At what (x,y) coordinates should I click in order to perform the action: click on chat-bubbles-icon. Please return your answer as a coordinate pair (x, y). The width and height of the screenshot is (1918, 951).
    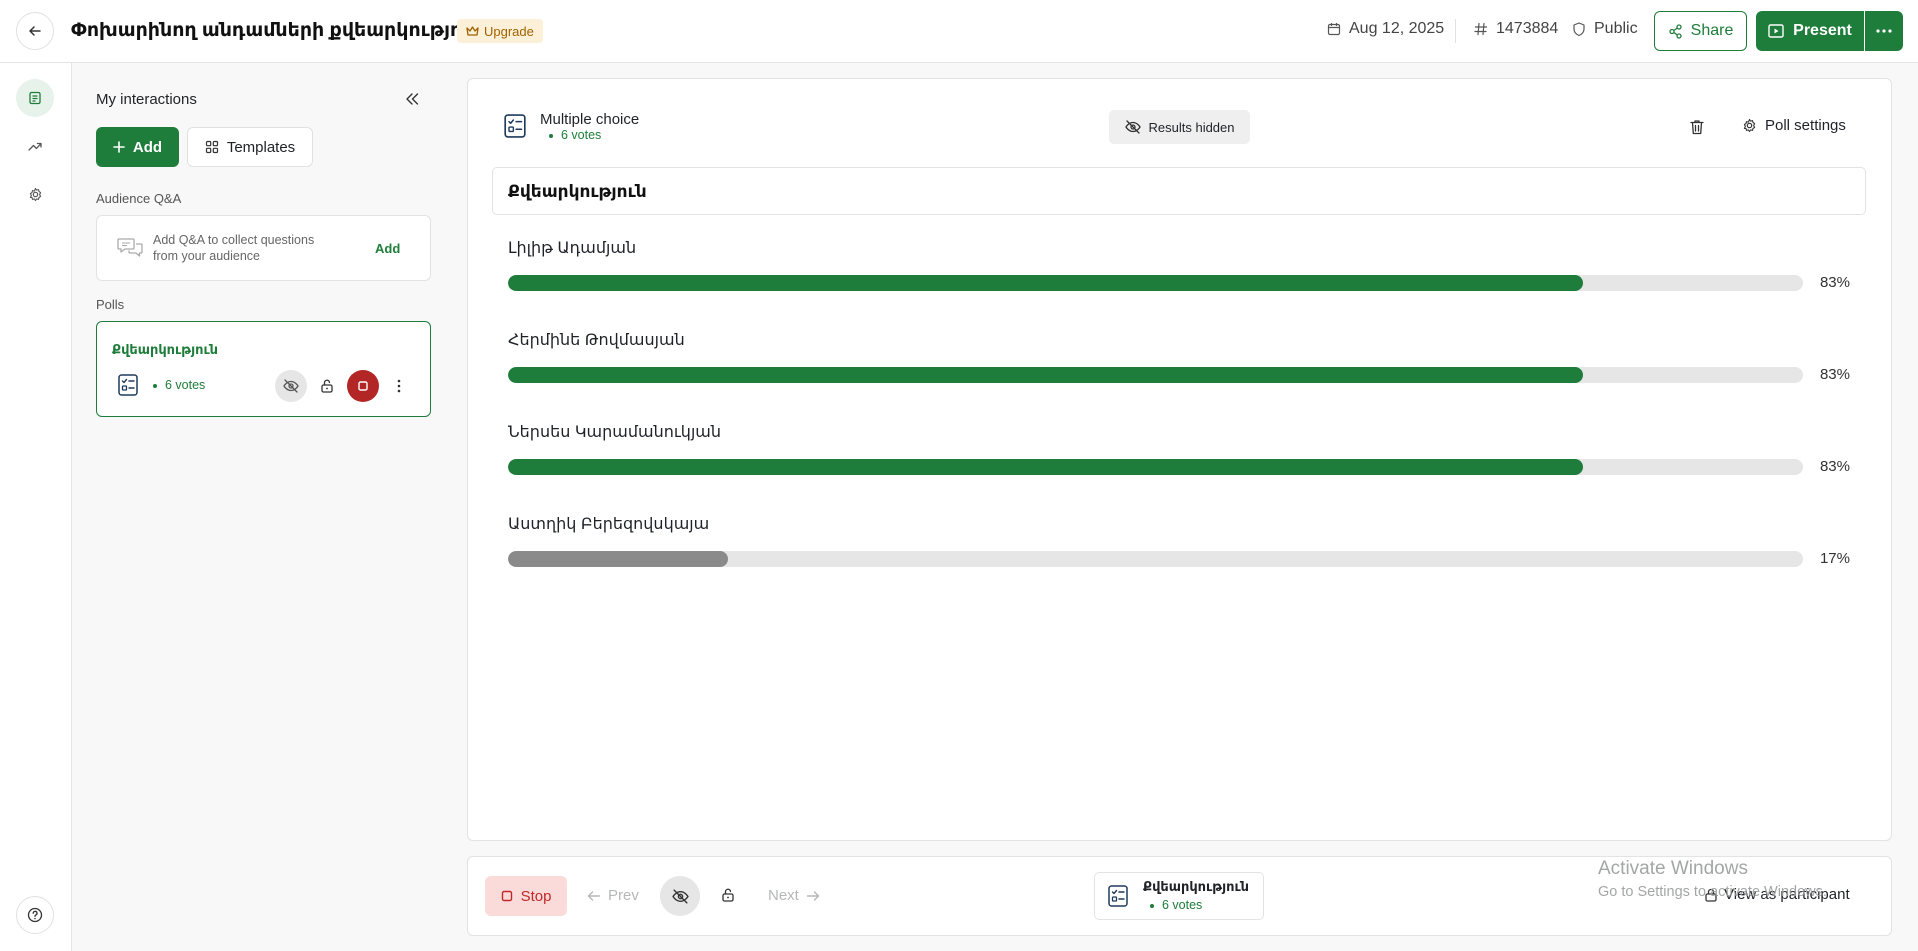
    Looking at the image, I should click on (130, 248).